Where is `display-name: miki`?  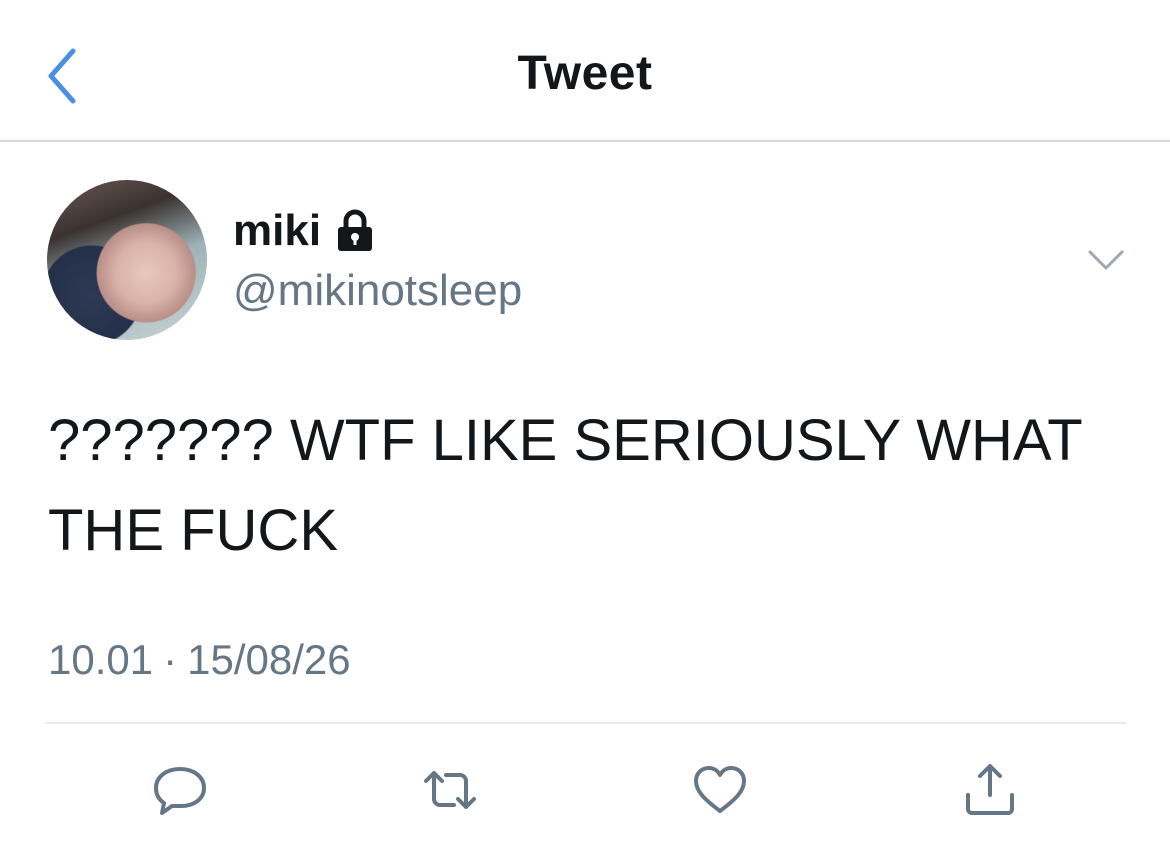
display-name: miki is located at coordinates (277, 231).